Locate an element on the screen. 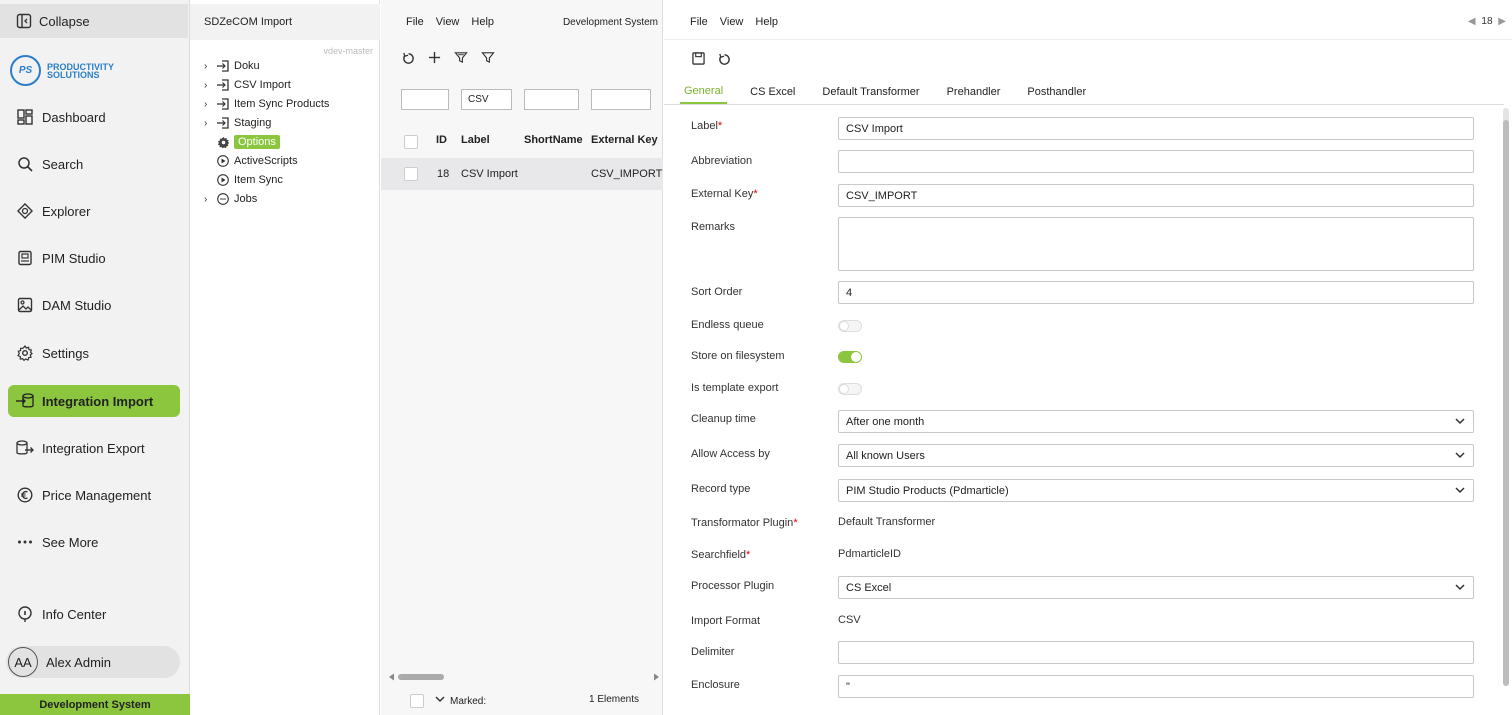  import-arrow-icon is located at coordinates (223, 104).